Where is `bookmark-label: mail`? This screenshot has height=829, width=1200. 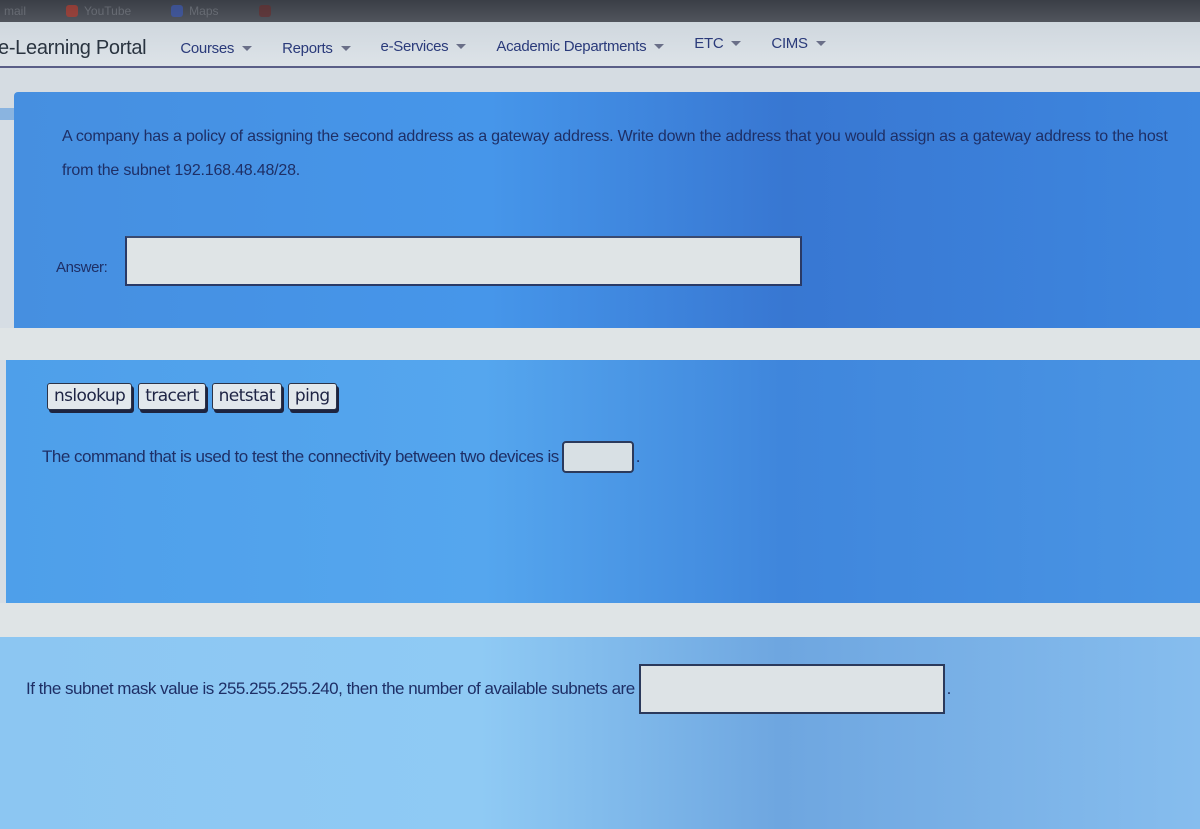
bookmark-label: mail is located at coordinates (15, 11).